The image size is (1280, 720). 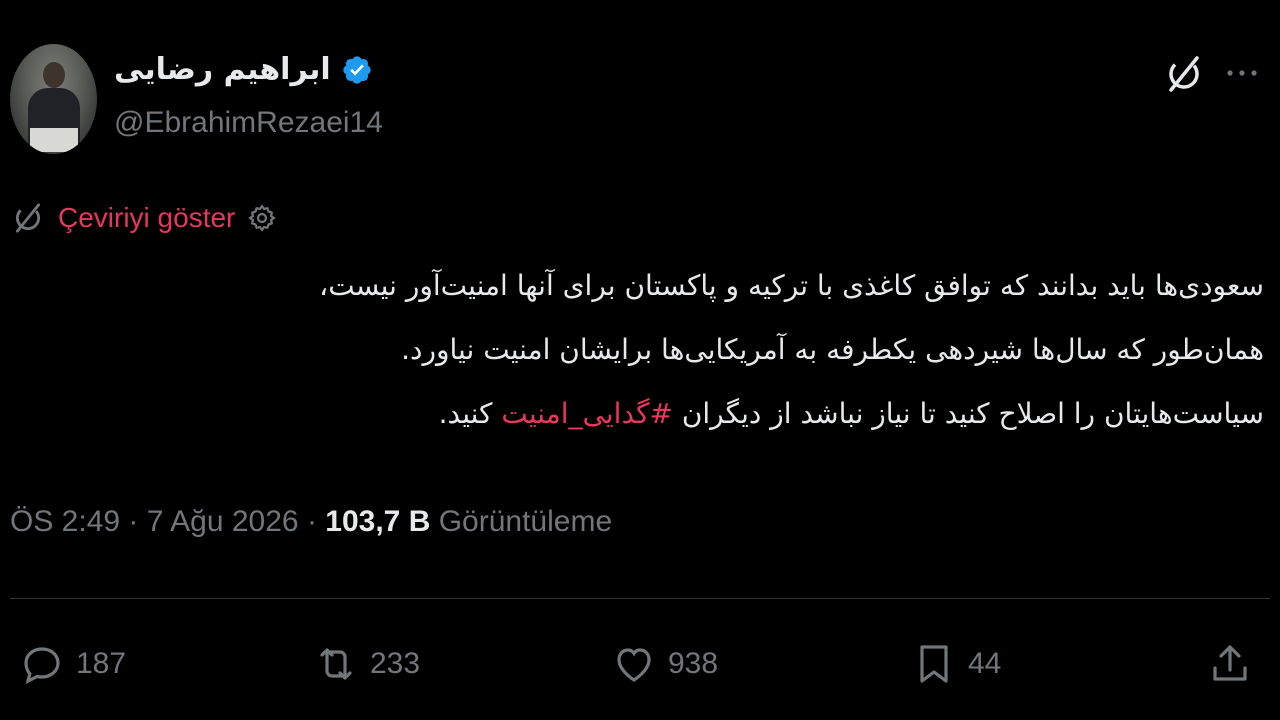 I want to click on translate-row: Çeviriyi göster, so click(x=143, y=218).